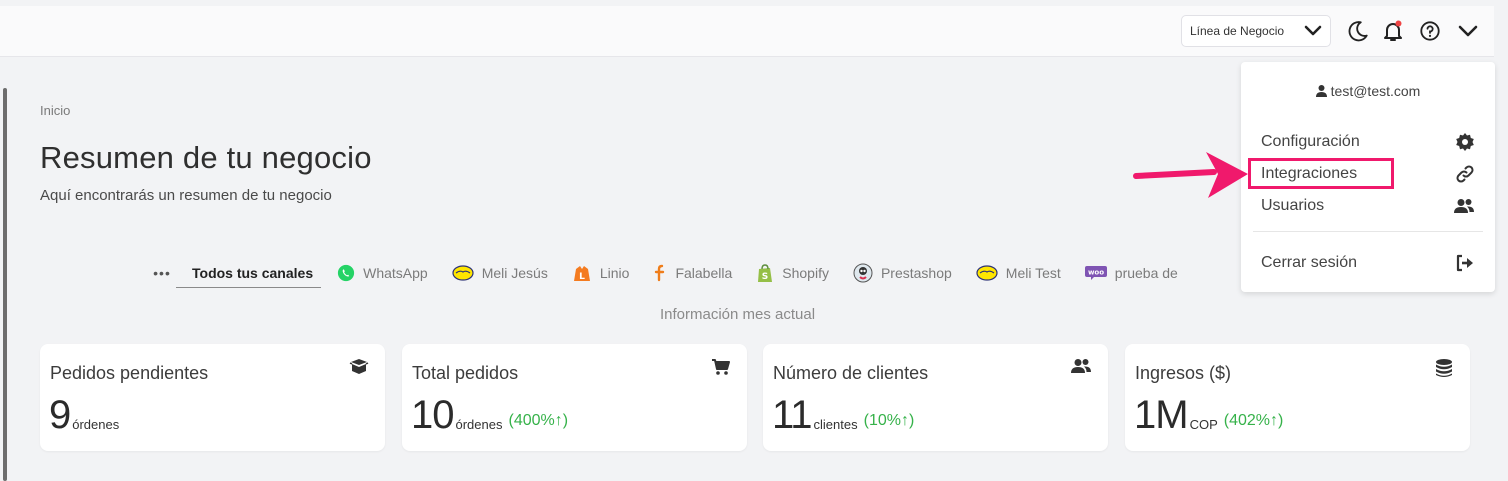  I want to click on svg-text: woo, so click(1096, 273).